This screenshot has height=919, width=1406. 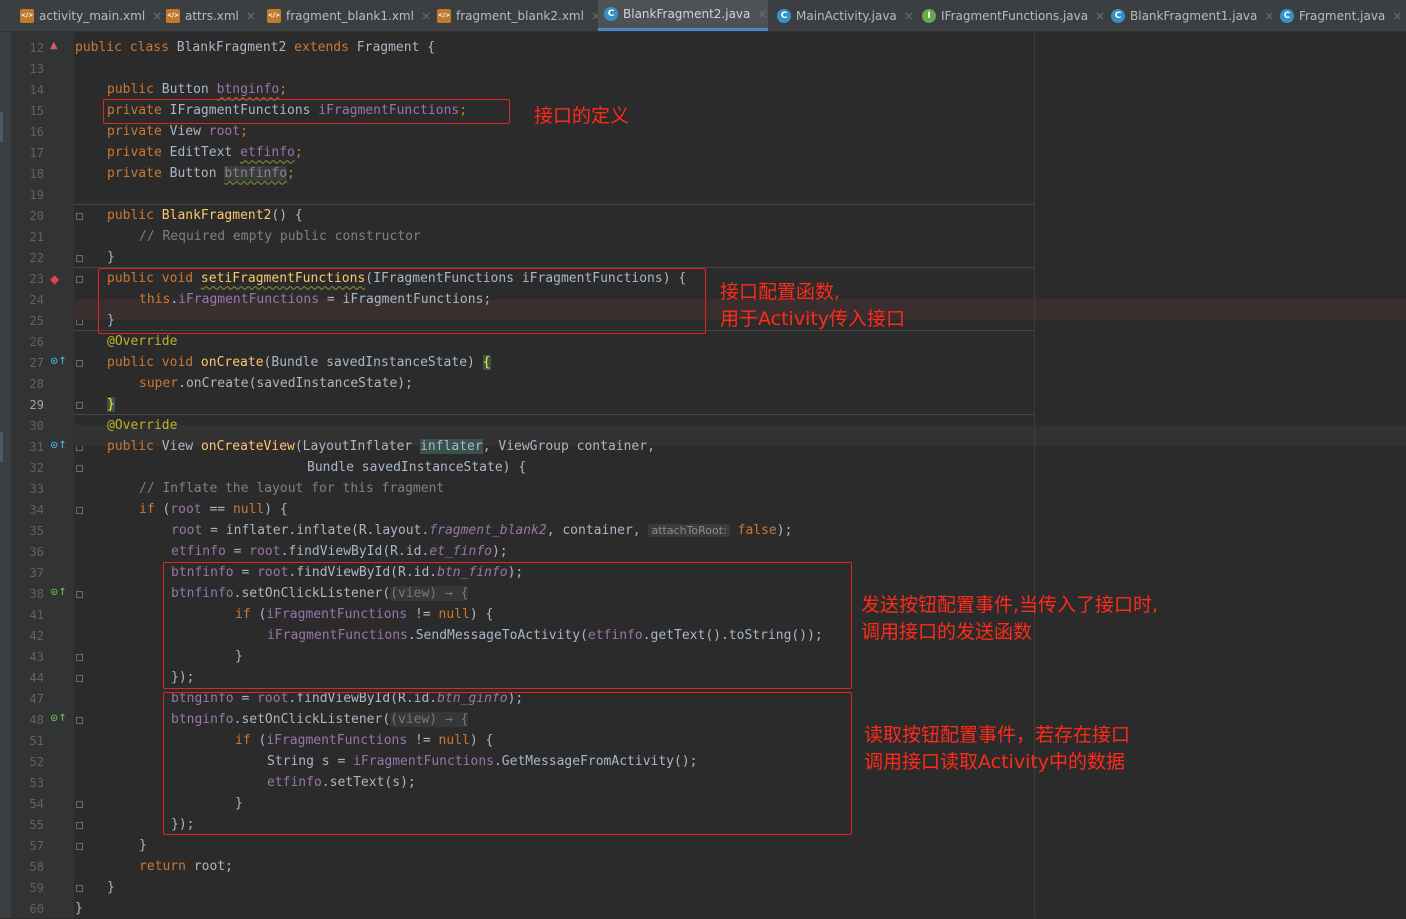 What do you see at coordinates (244, 110) in the screenshot?
I see `code-token: IFragmentFunctions` at bounding box center [244, 110].